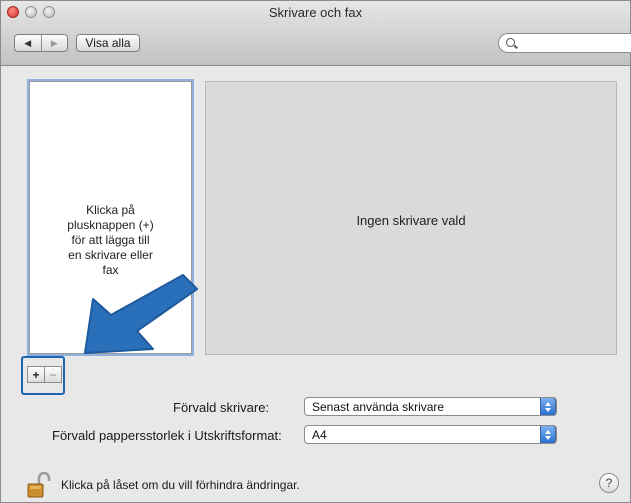 This screenshot has width=631, height=503. I want to click on nav-button-group: ◀ ▶, so click(41, 43).